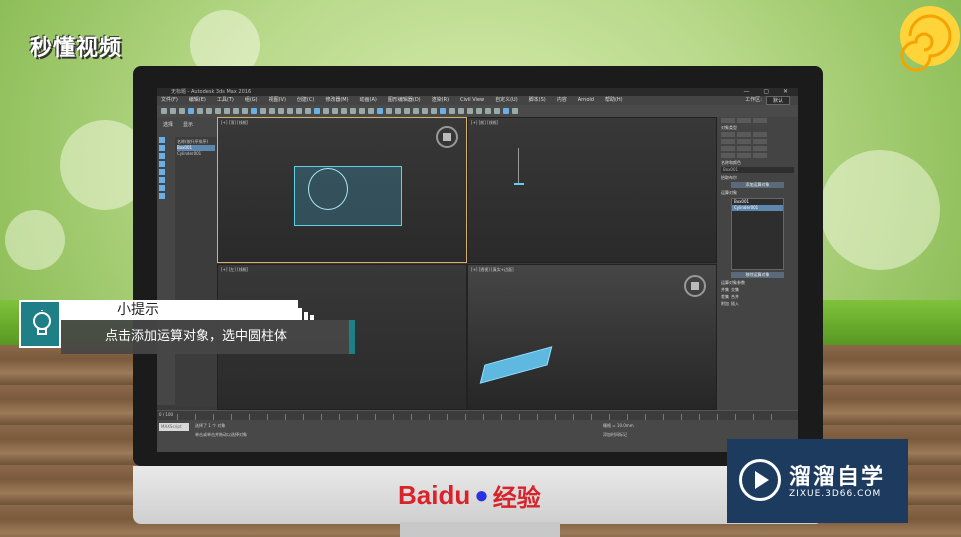 This screenshot has width=961, height=537. What do you see at coordinates (251, 100) in the screenshot?
I see `menu-item: 组(G)` at bounding box center [251, 100].